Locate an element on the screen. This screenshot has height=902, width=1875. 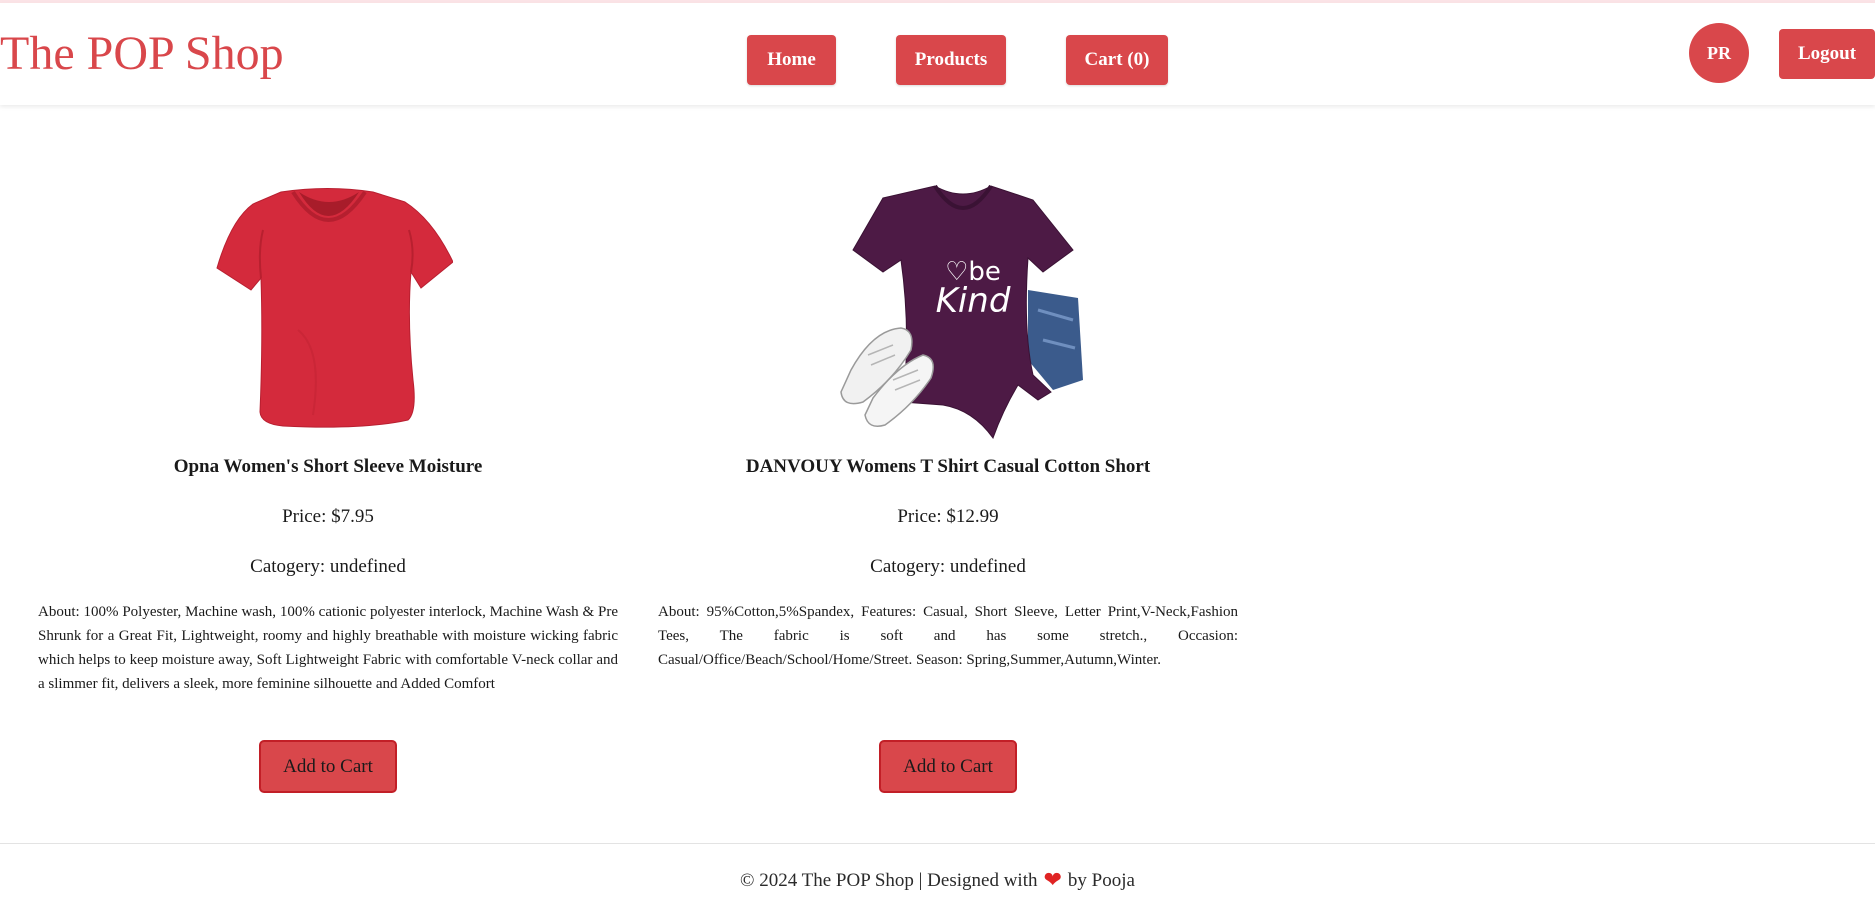
svg-text: Kind is located at coordinates (973, 301).